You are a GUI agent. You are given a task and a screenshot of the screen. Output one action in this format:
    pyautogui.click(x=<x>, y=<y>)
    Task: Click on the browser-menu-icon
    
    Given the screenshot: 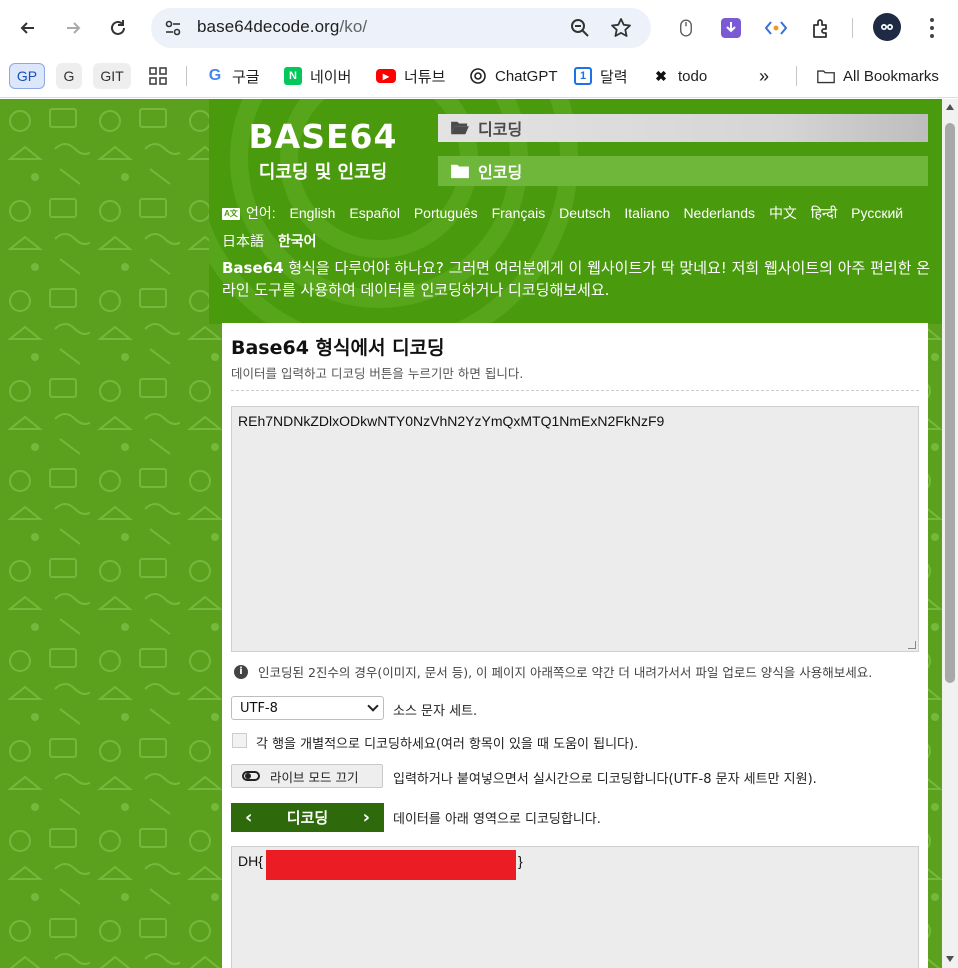 What is the action you would take?
    pyautogui.click(x=932, y=28)
    